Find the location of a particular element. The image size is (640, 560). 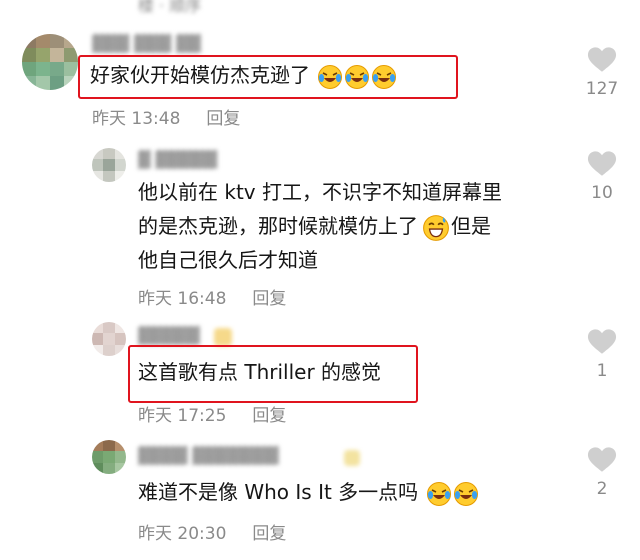

comment-text: 好家伙开始模仿杰克逊了 is located at coordinates (243, 75).